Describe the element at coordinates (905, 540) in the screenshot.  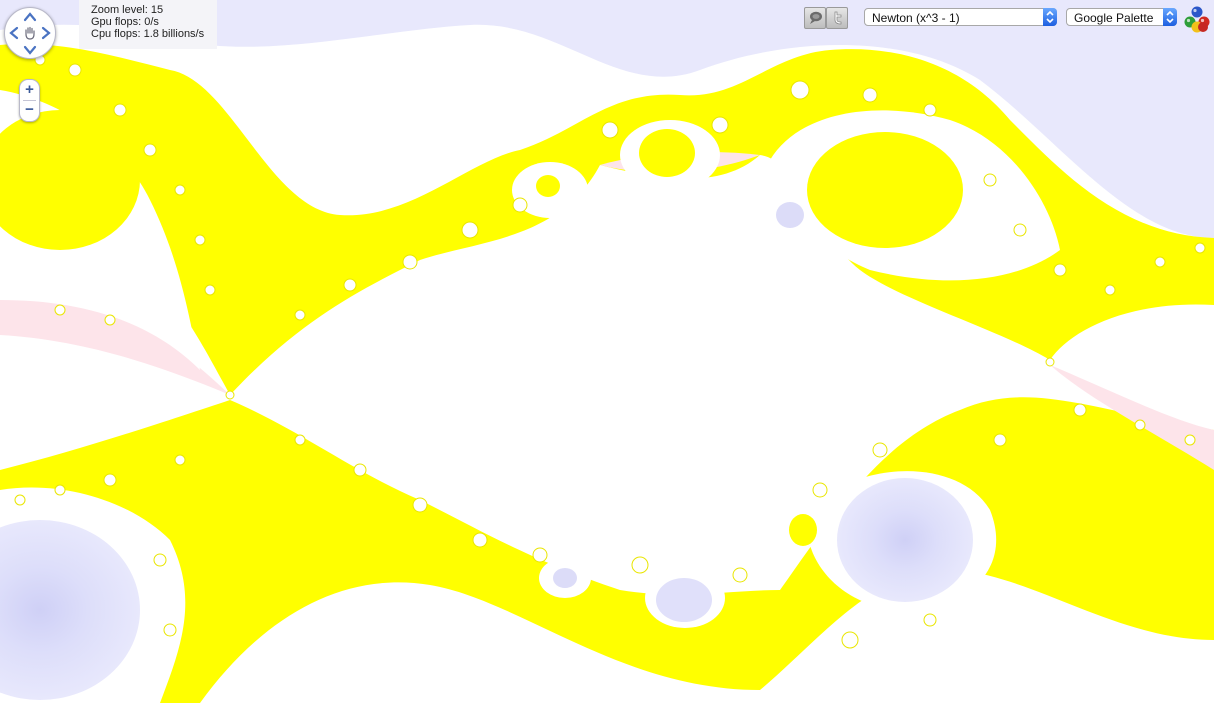
I see `lavender-lobe-bottom-right` at that location.